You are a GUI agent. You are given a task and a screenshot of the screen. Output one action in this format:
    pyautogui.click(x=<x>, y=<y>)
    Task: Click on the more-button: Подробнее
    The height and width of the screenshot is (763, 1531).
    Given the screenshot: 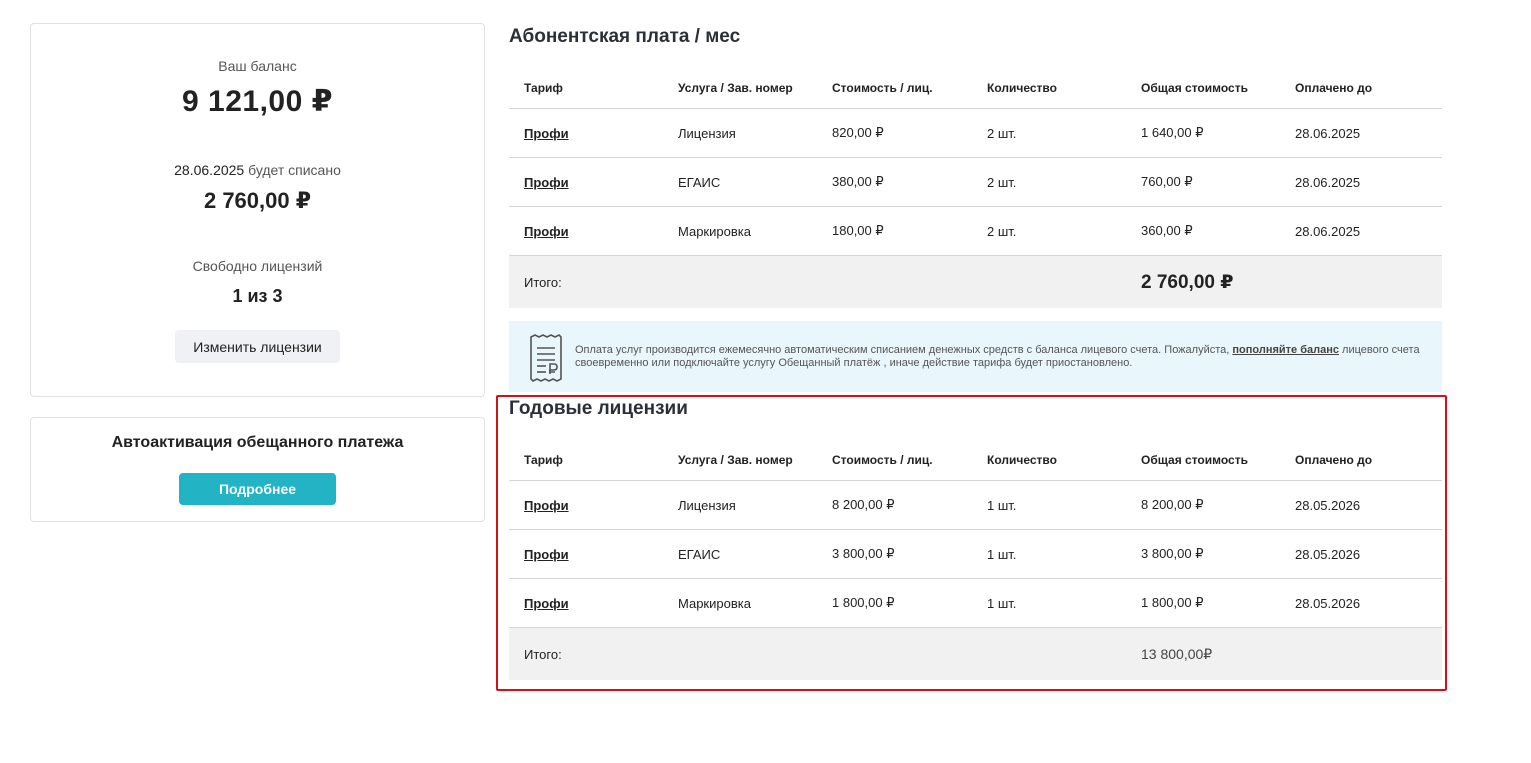 What is the action you would take?
    pyautogui.click(x=257, y=489)
    